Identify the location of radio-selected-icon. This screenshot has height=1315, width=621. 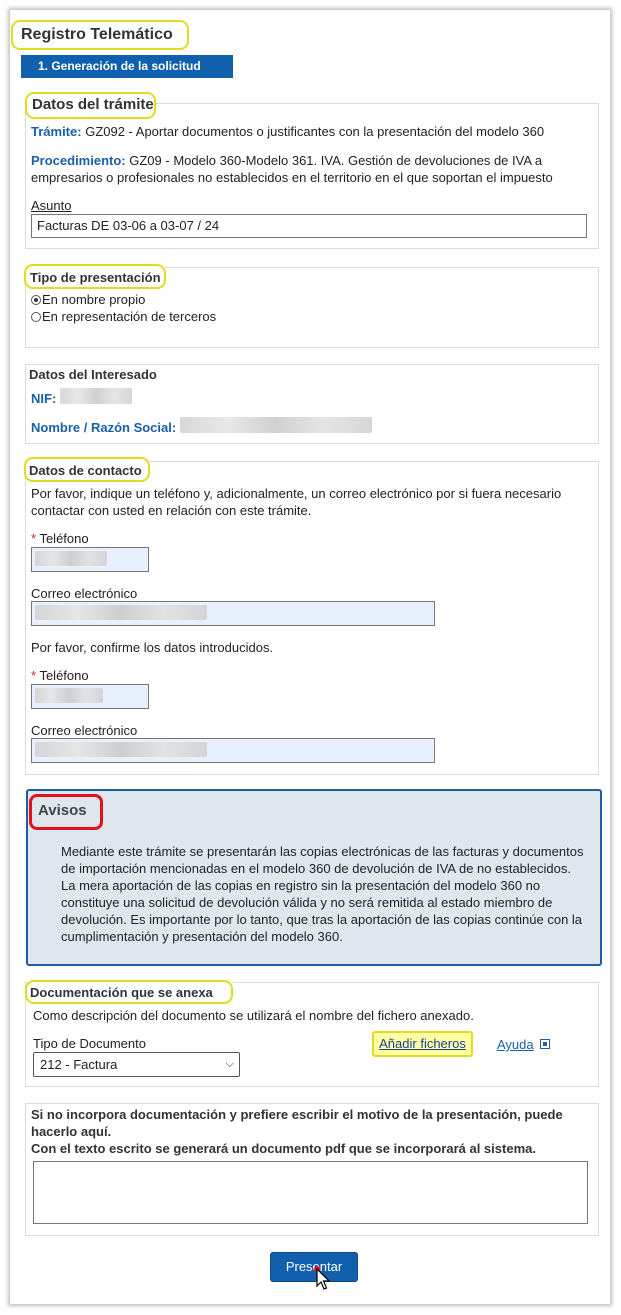
(36, 300).